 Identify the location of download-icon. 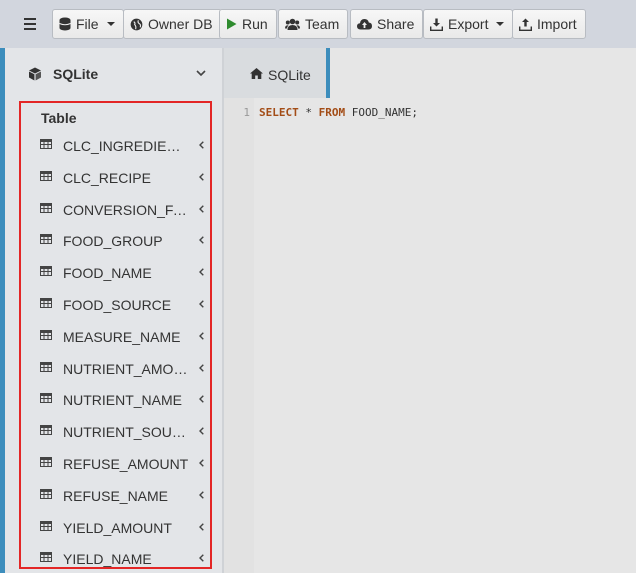
(436, 24).